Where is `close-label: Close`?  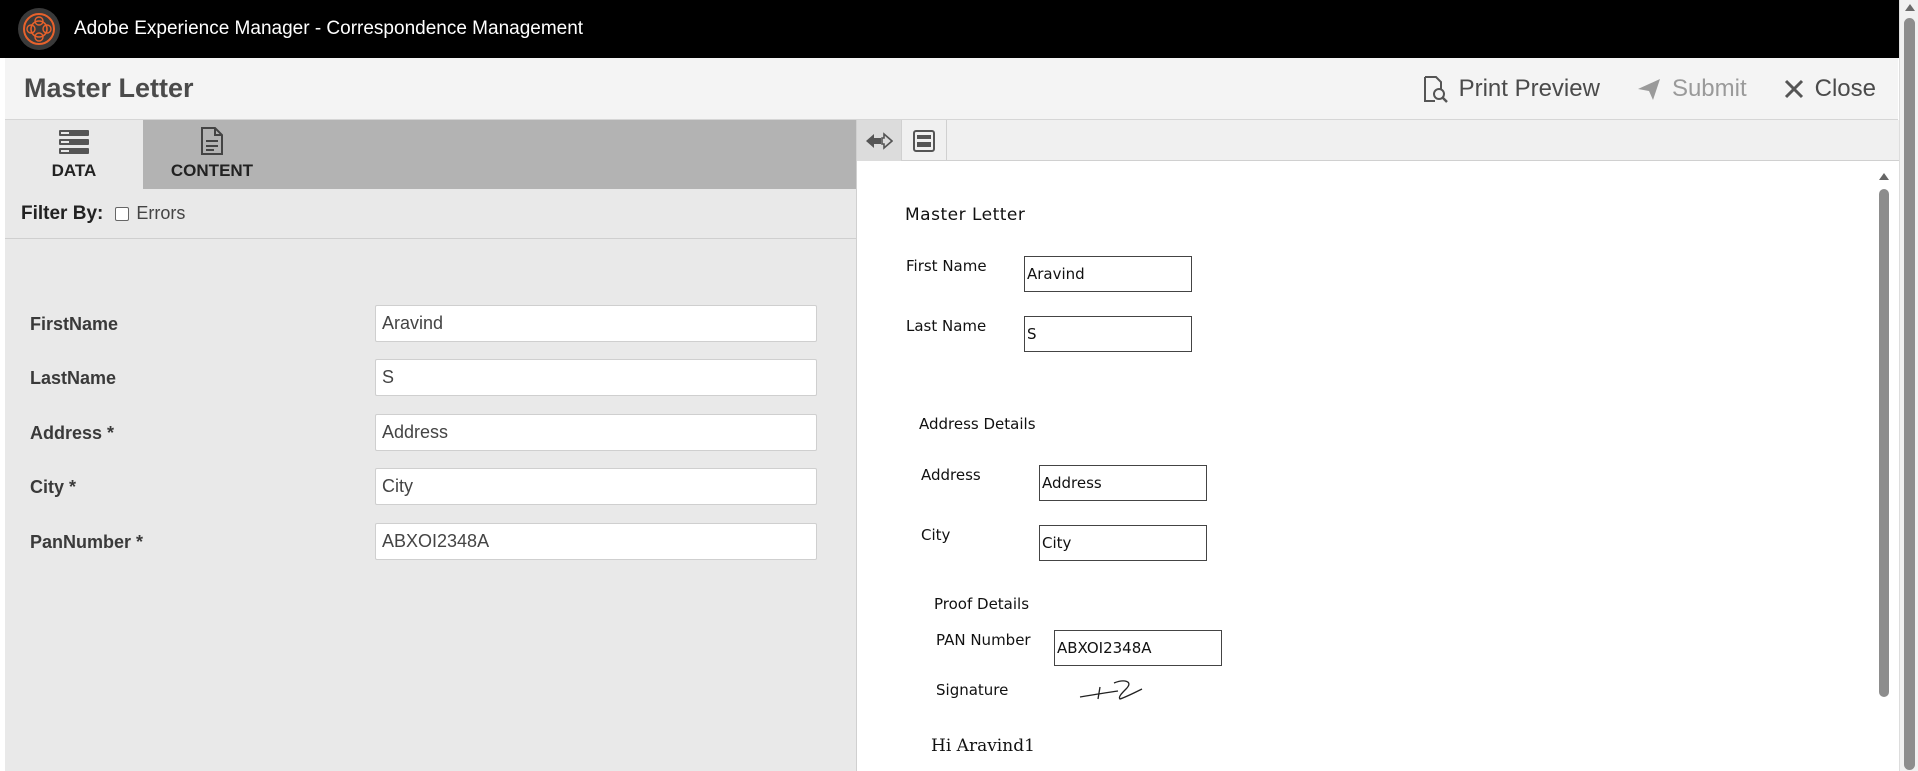 close-label: Close is located at coordinates (1845, 88).